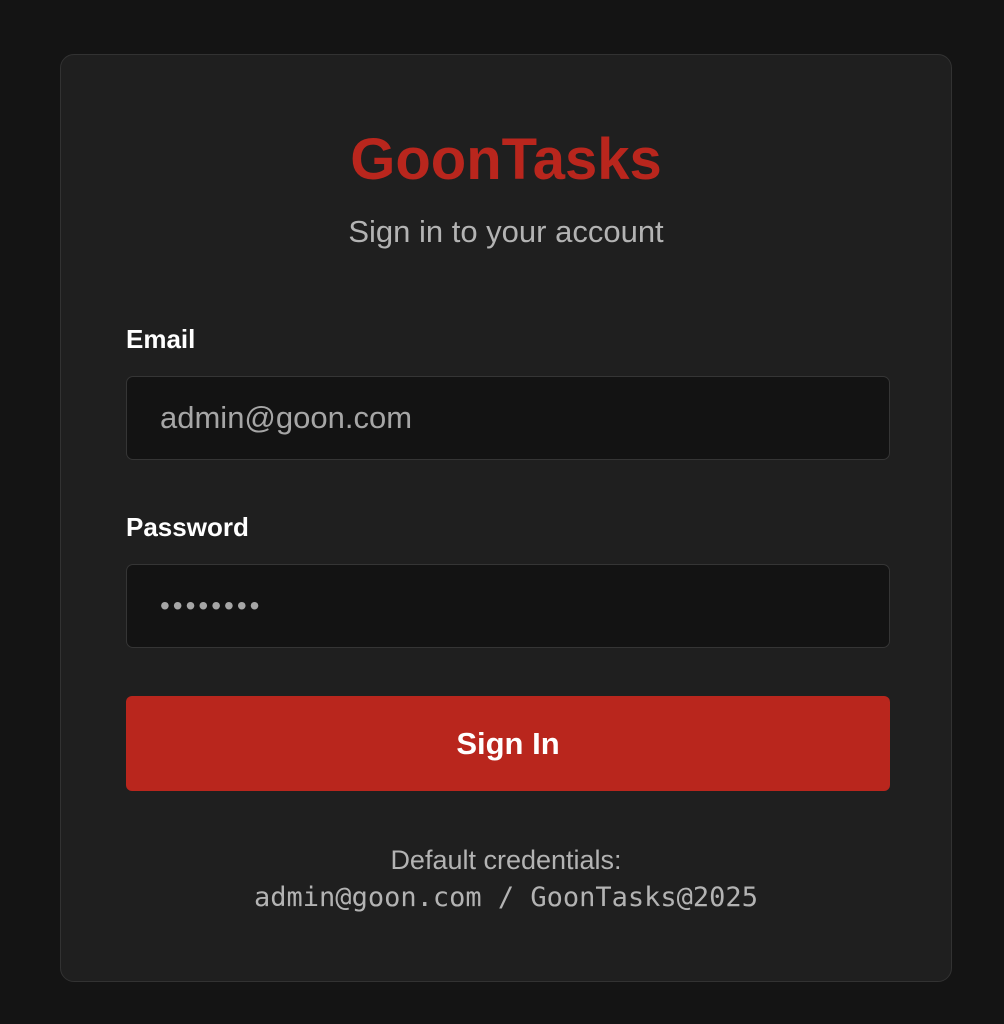 The height and width of the screenshot is (1024, 1004). I want to click on email-label: Email, so click(161, 339).